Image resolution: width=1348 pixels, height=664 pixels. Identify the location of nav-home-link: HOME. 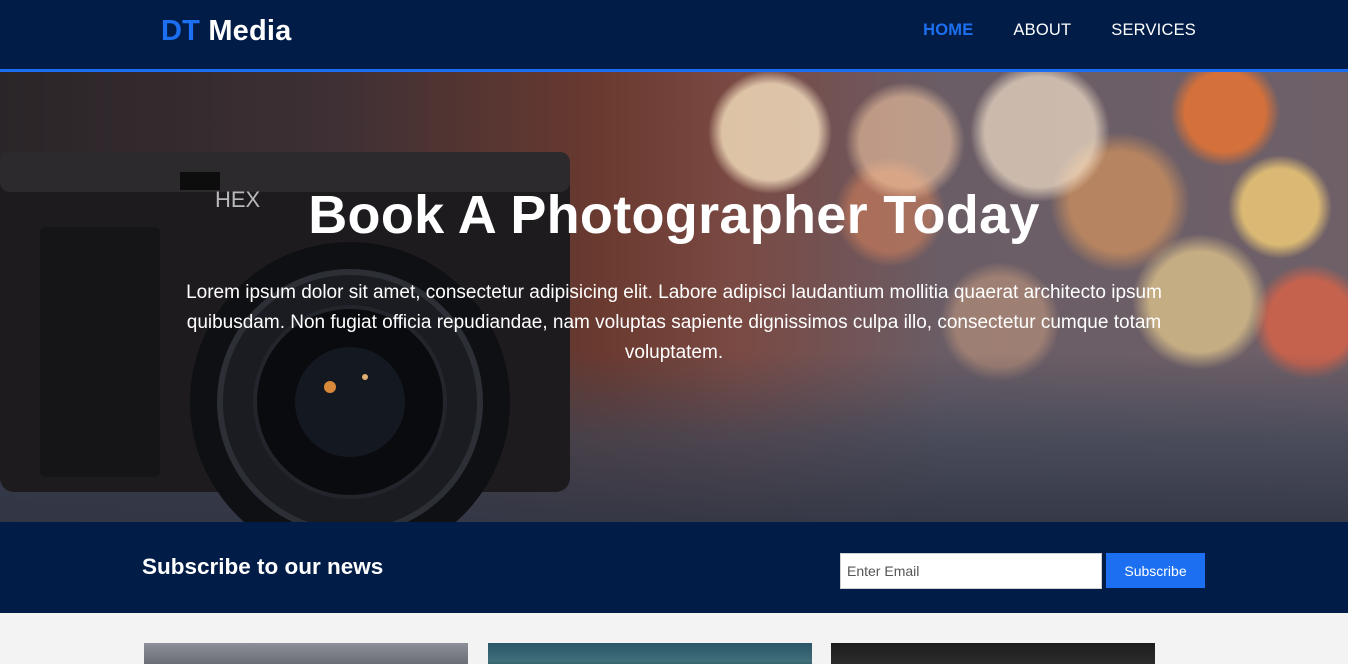
(948, 30).